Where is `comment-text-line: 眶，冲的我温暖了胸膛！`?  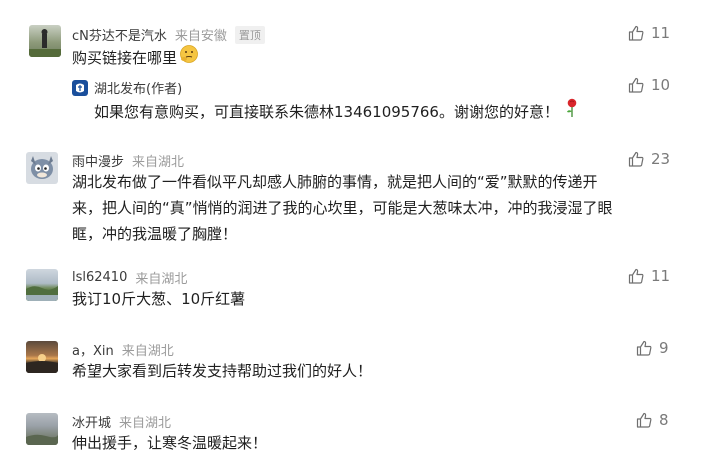
comment-text-line: 眶，冲的我温暖了胸膛！ is located at coordinates (155, 234).